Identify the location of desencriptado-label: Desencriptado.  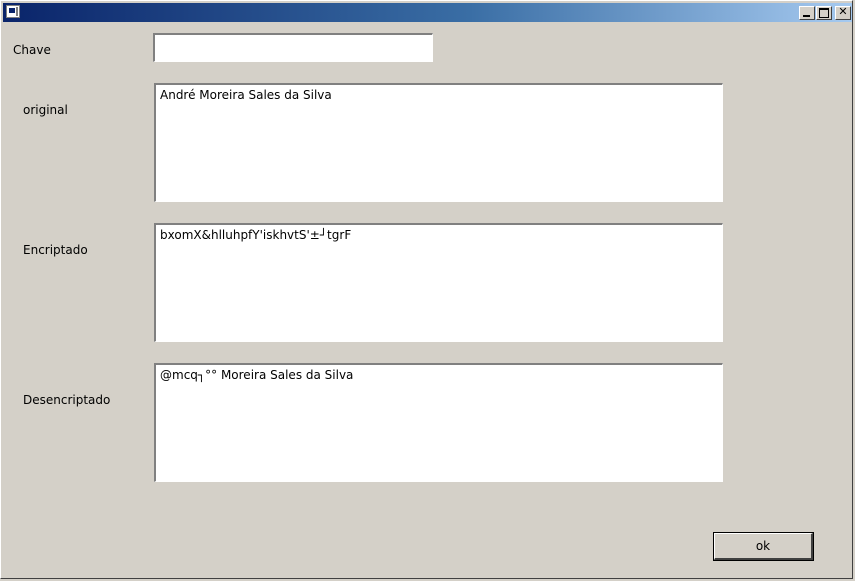
(67, 400).